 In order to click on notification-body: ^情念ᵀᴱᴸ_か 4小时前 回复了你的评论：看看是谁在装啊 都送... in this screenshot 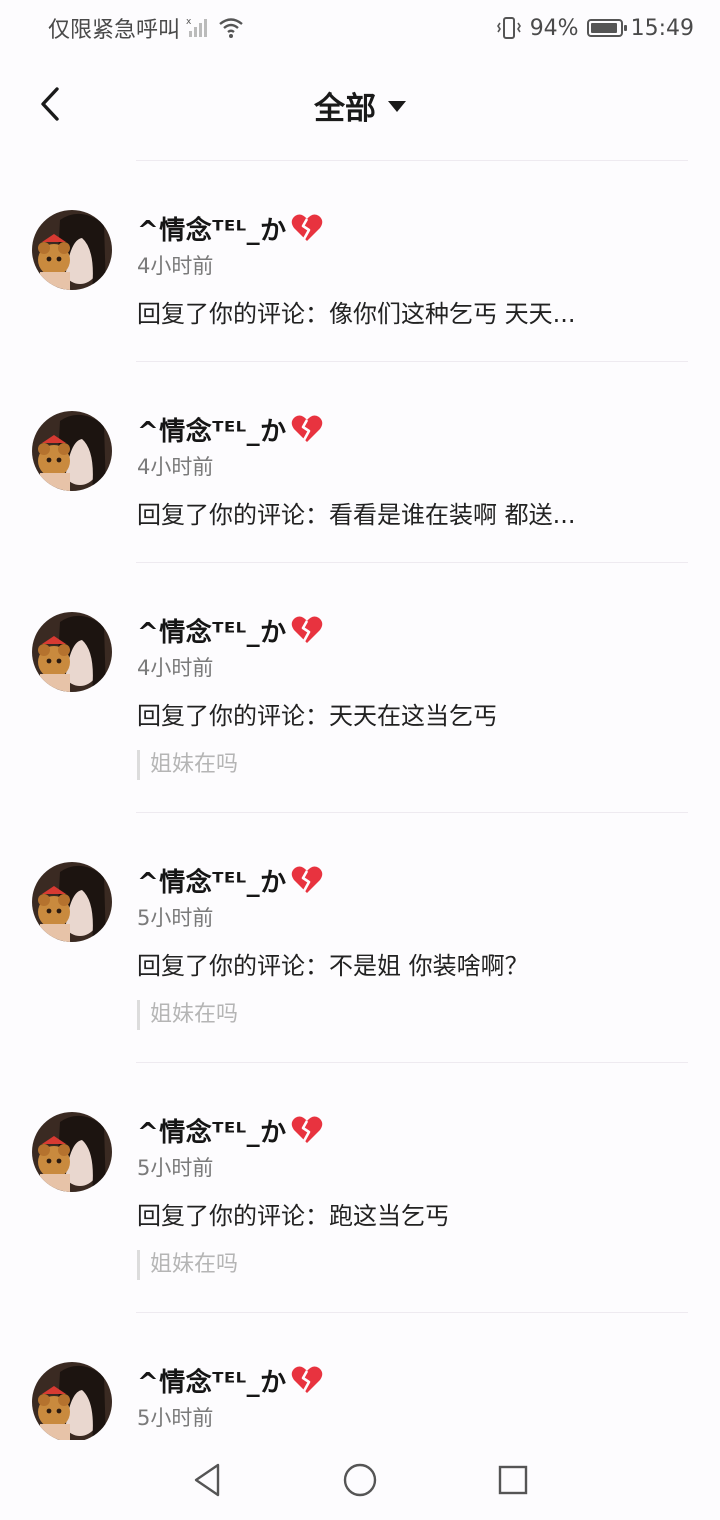, I will do `click(356, 473)`.